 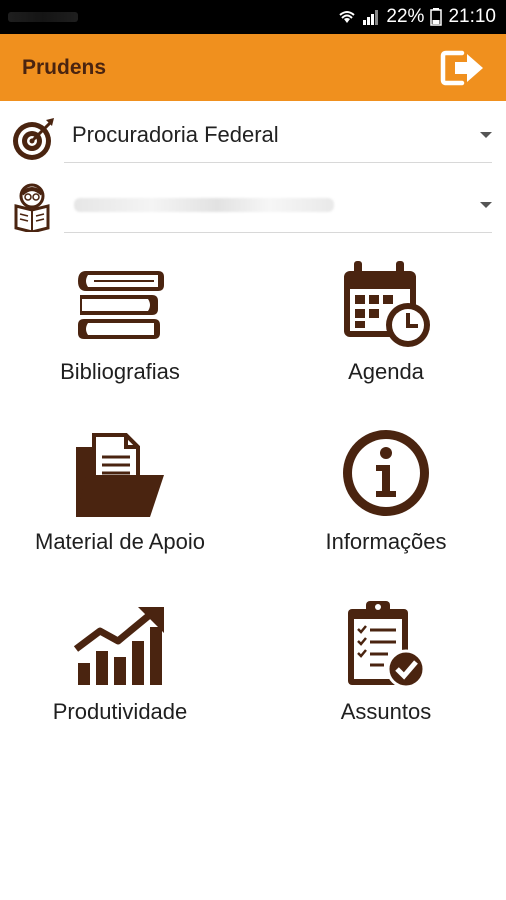 I want to click on student-selector-row, so click(x=253, y=210).